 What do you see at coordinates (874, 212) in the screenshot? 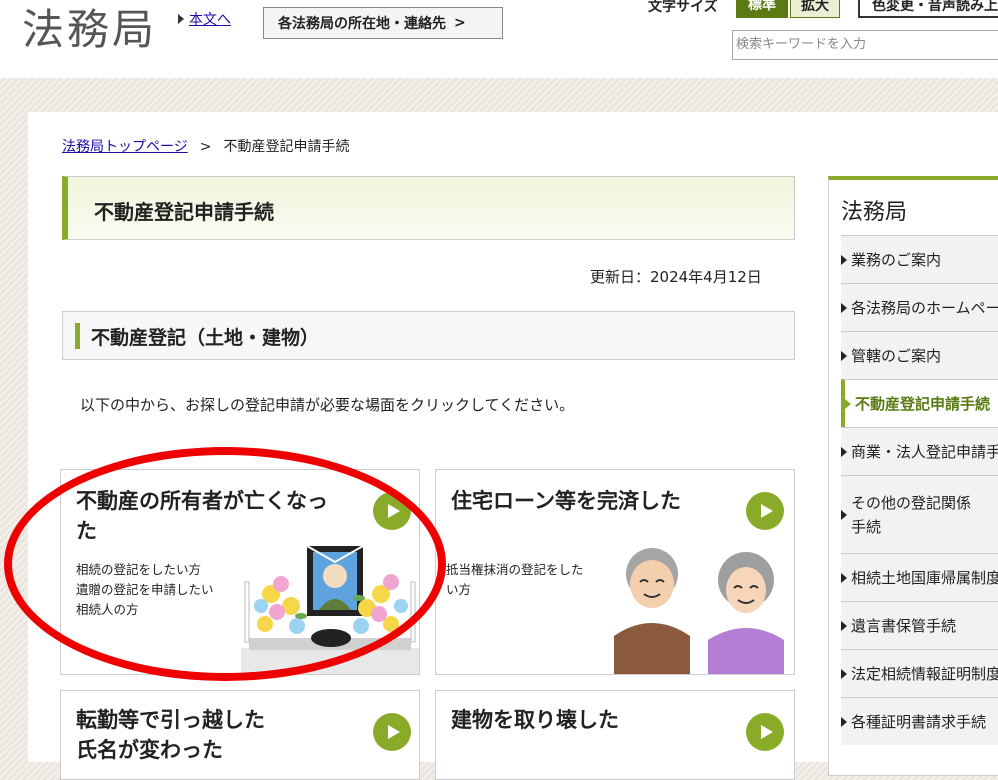
I see `sidebar-title: 法務局` at bounding box center [874, 212].